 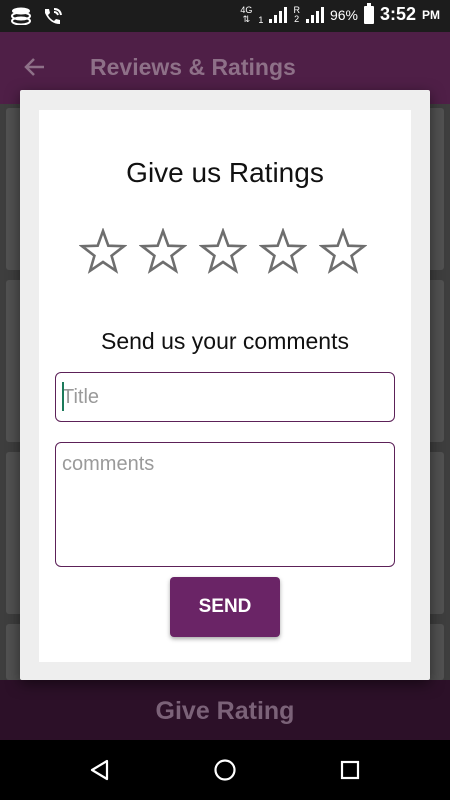 What do you see at coordinates (283, 252) in the screenshot?
I see `star-4-icon` at bounding box center [283, 252].